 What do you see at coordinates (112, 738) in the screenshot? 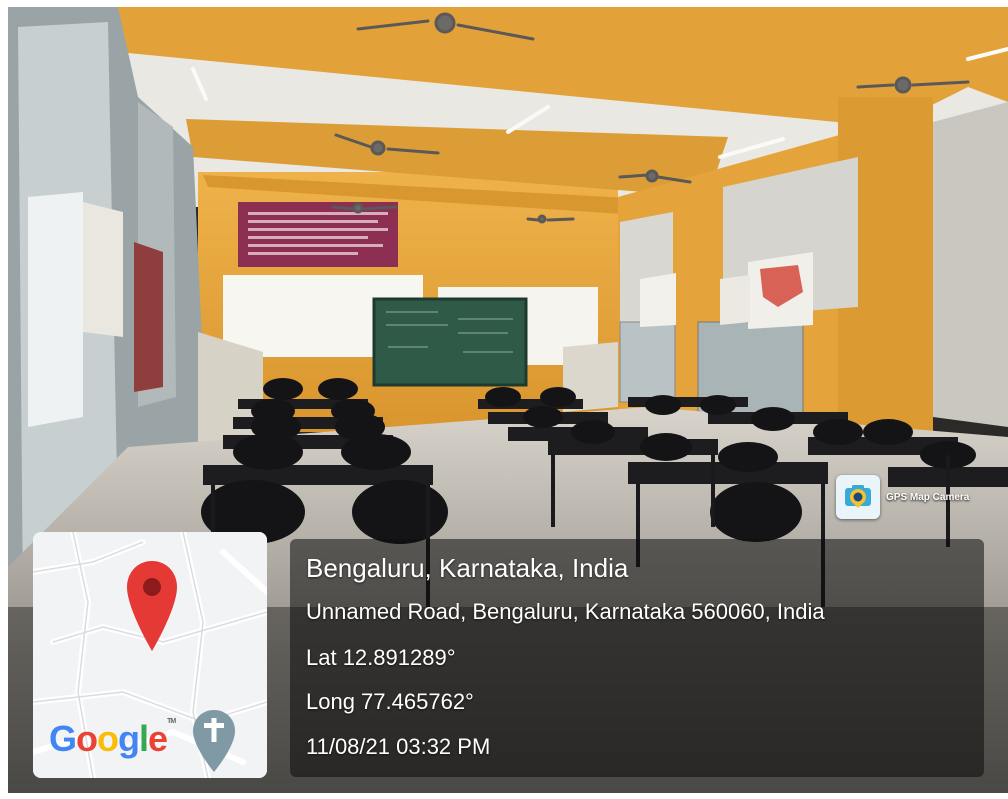
I see `google-logo: GoogleTM` at bounding box center [112, 738].